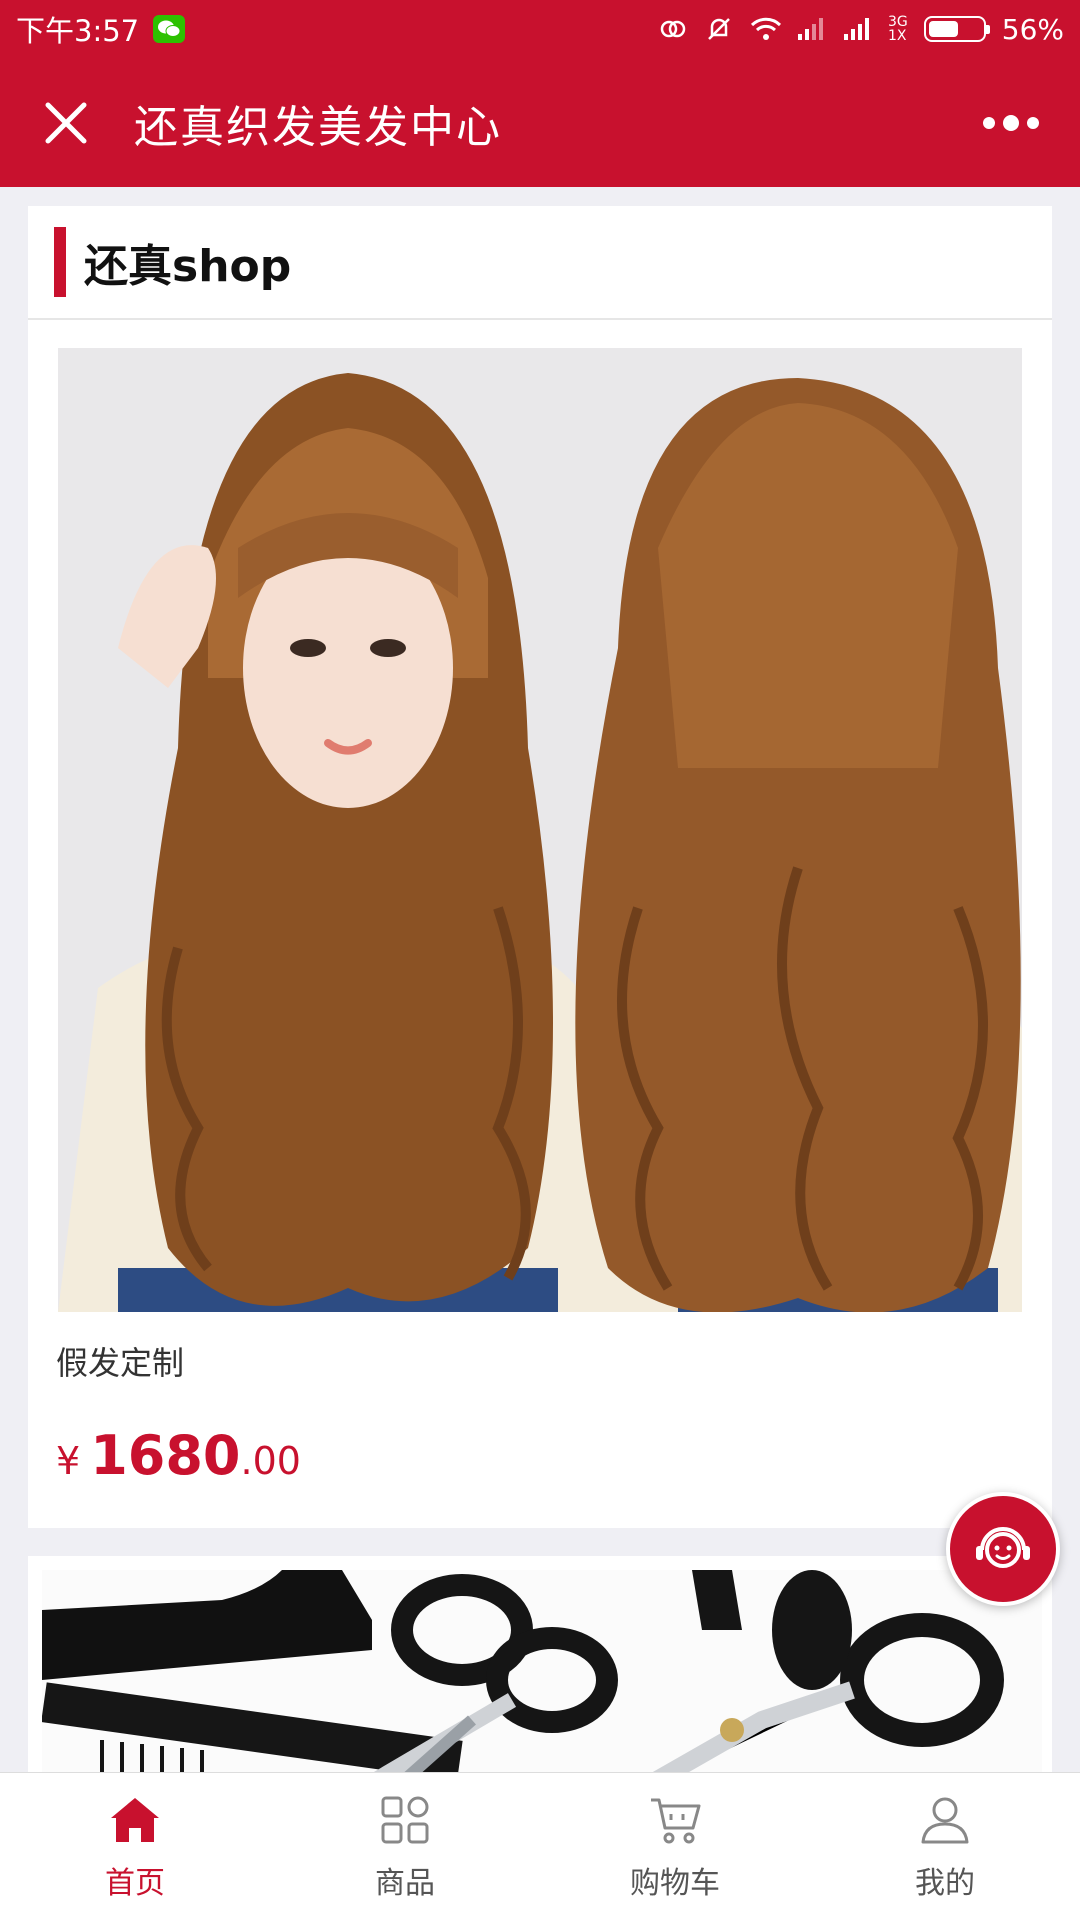  Describe the element at coordinates (60, 262) in the screenshot. I see `accent-bar` at that location.